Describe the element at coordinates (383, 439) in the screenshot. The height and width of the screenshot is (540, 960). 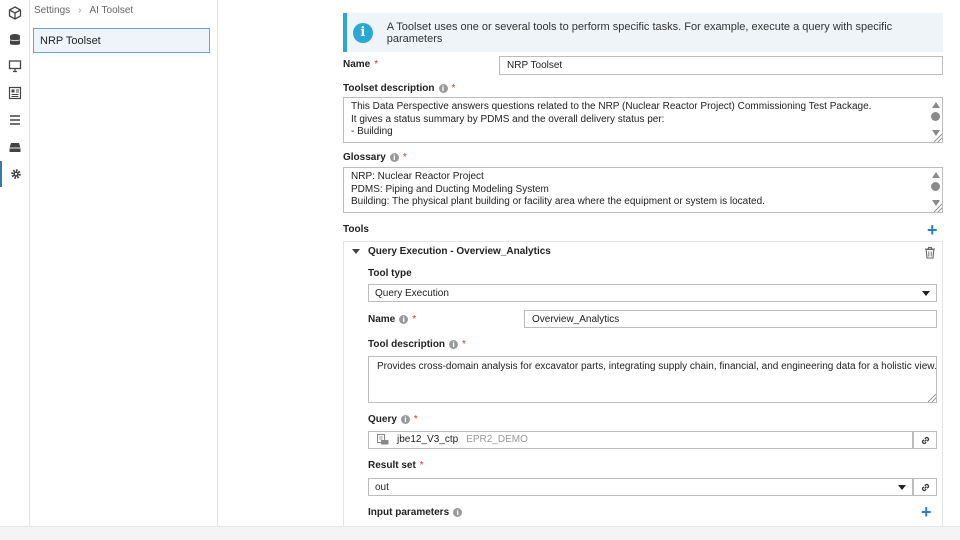
I see `query-icon` at that location.